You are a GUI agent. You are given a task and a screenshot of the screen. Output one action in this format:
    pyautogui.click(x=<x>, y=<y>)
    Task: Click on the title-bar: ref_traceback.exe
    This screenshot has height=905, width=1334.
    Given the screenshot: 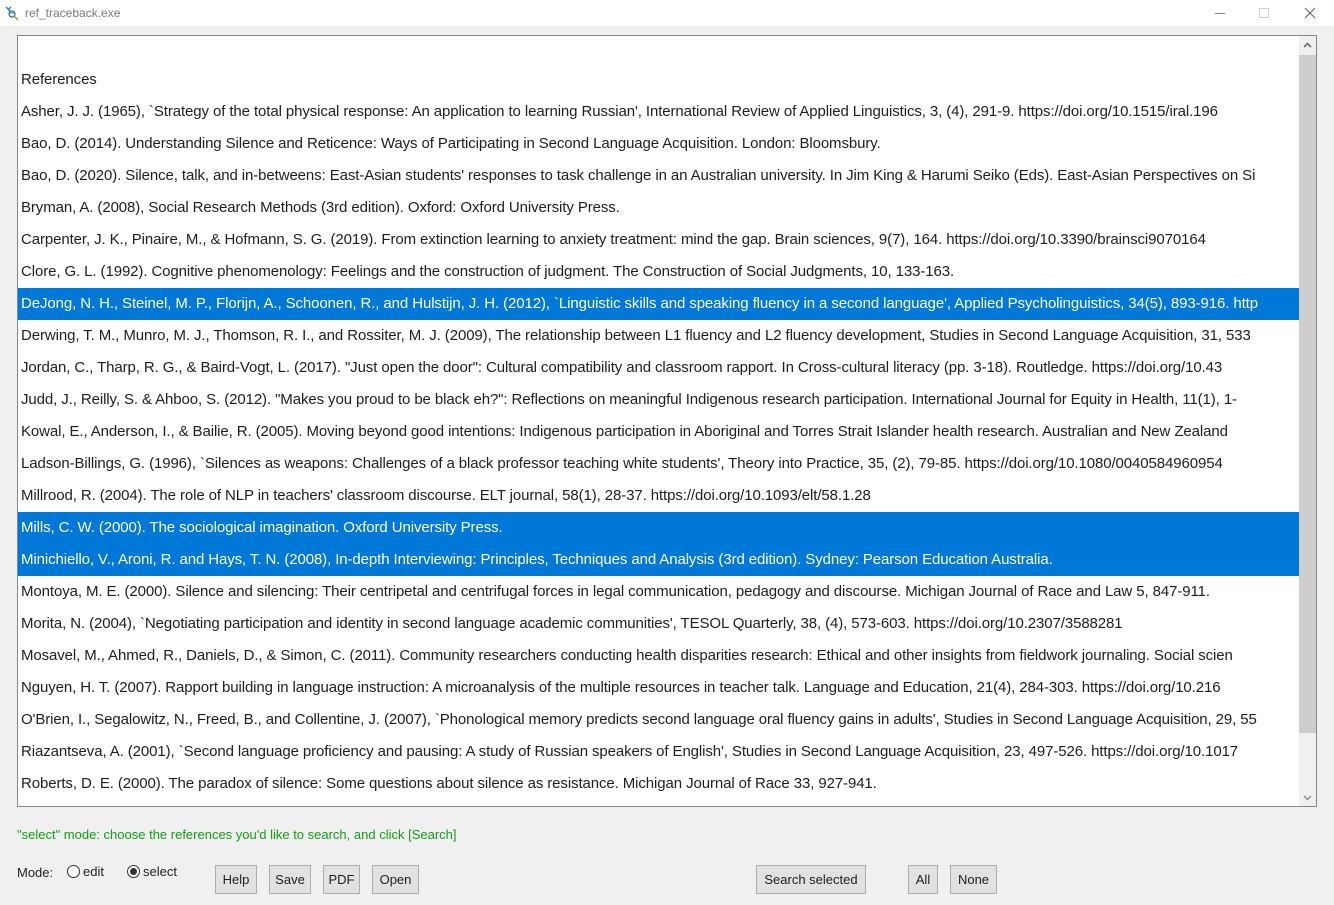 What is the action you would take?
    pyautogui.click(x=667, y=13)
    